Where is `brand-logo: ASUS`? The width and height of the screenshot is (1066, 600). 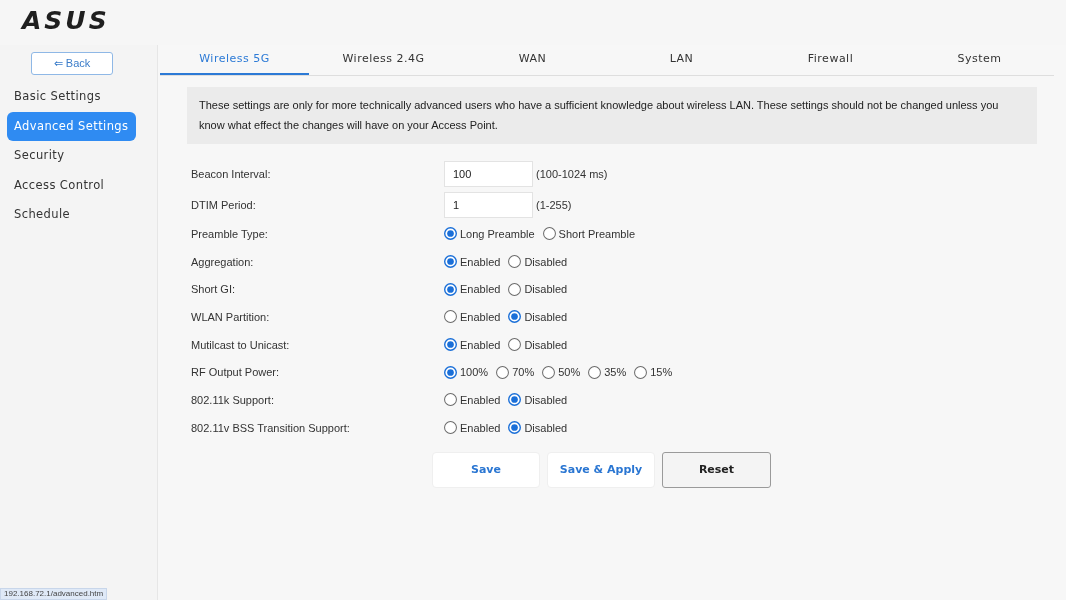
brand-logo: ASUS is located at coordinates (66, 20).